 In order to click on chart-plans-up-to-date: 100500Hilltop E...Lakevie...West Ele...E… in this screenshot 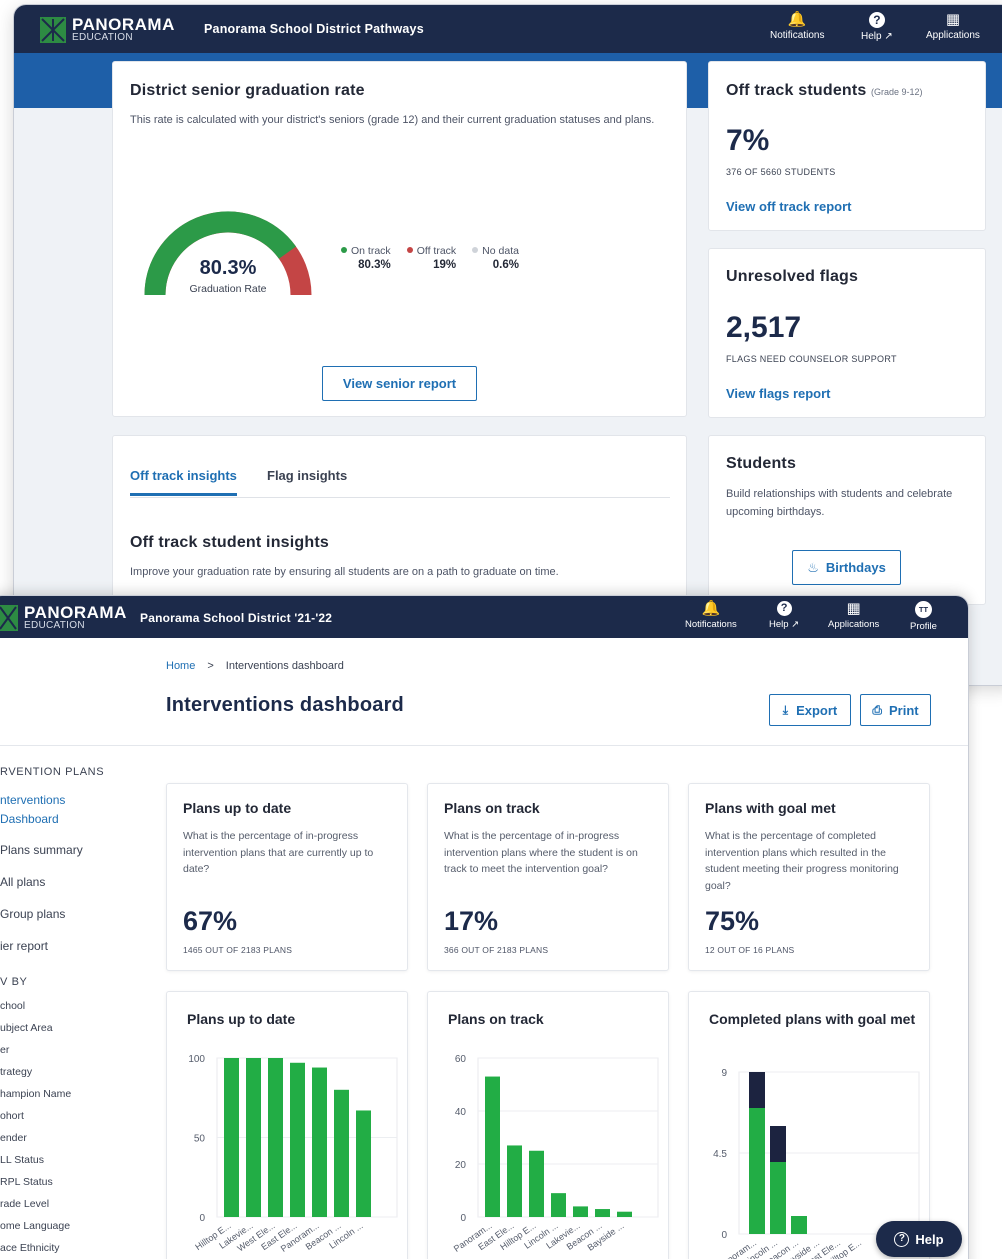, I will do `click(293, 1154)`.